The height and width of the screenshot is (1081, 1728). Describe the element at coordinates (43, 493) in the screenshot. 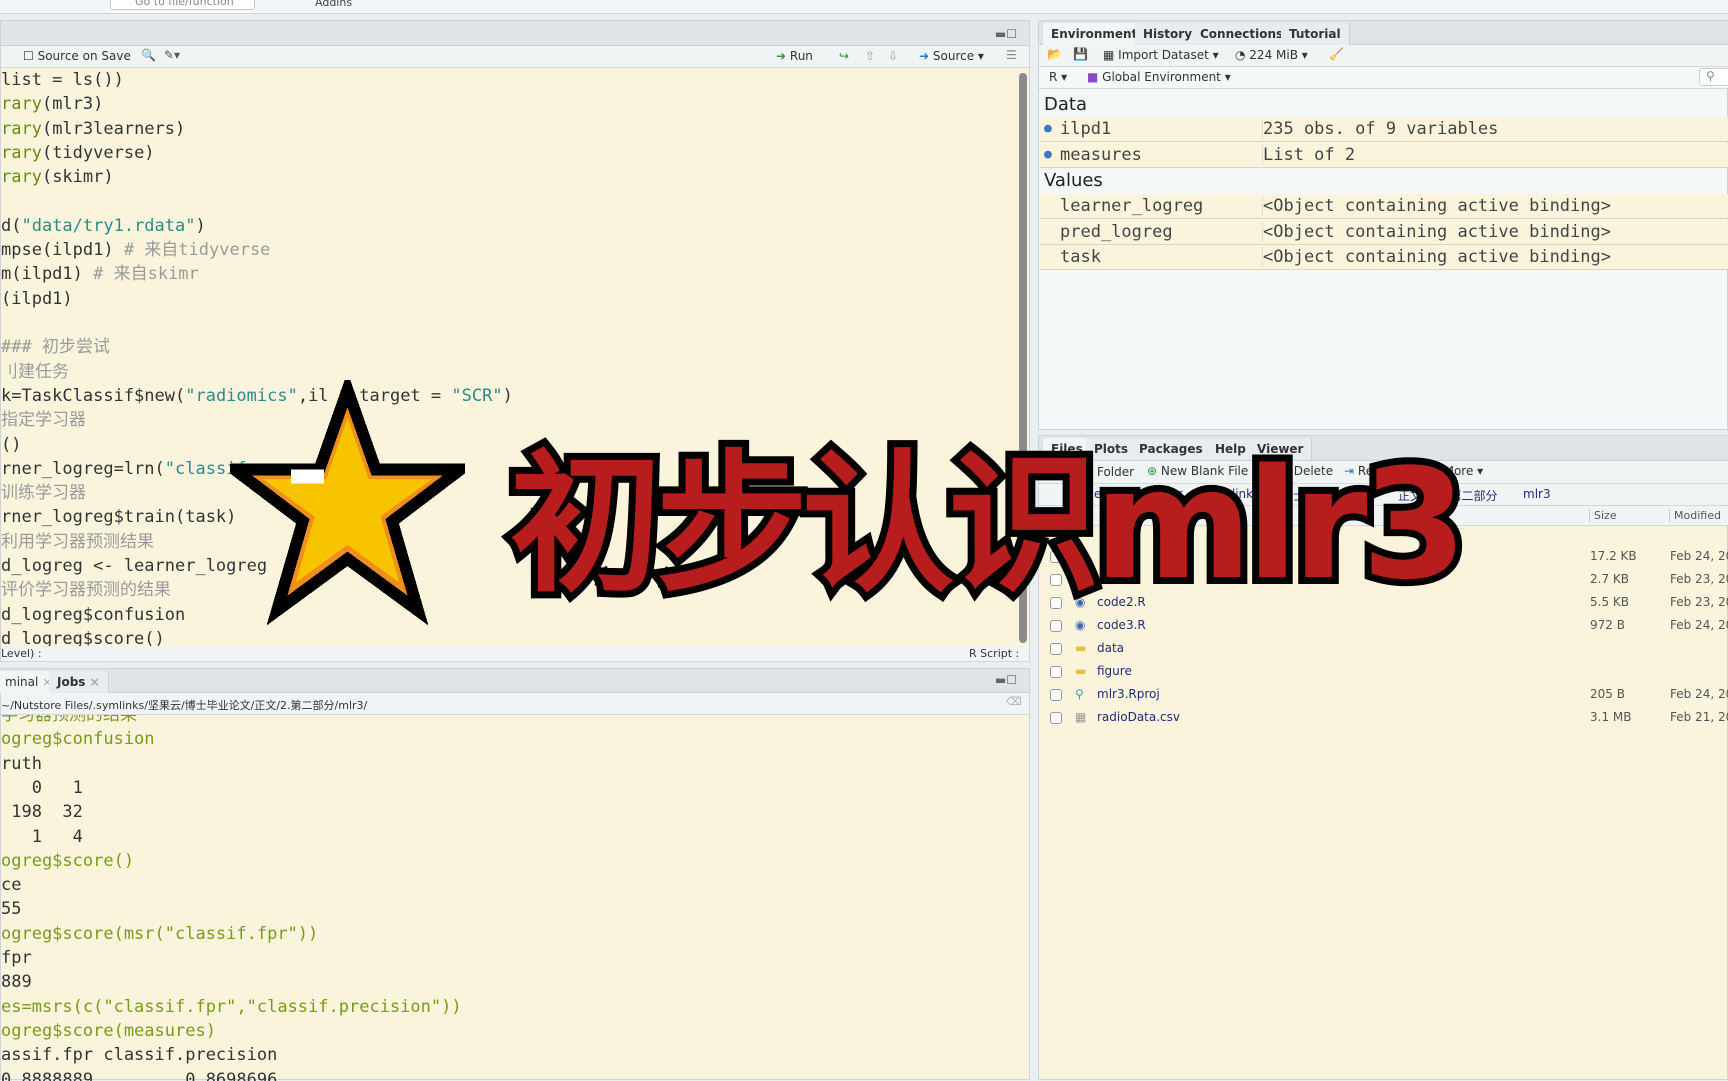

I see `code-line: 训练学习器` at that location.